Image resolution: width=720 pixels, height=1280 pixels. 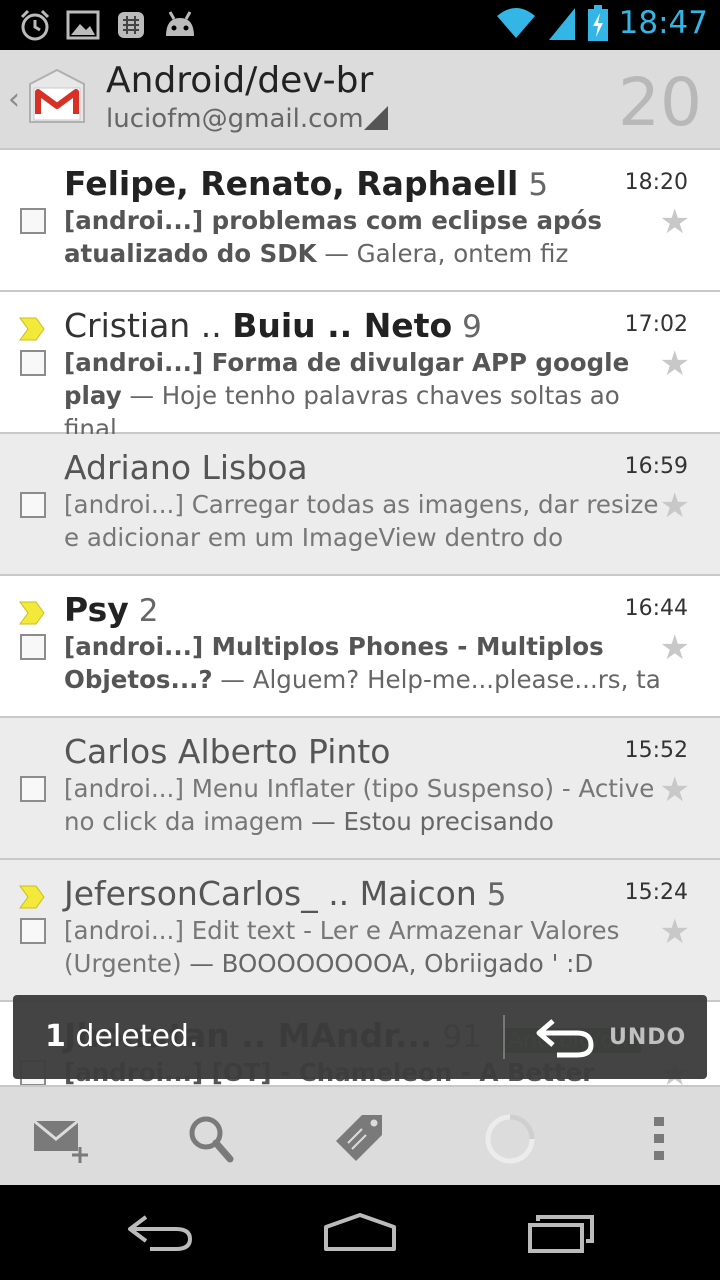 I want to click on conversation-time: 15:52, so click(x=656, y=750).